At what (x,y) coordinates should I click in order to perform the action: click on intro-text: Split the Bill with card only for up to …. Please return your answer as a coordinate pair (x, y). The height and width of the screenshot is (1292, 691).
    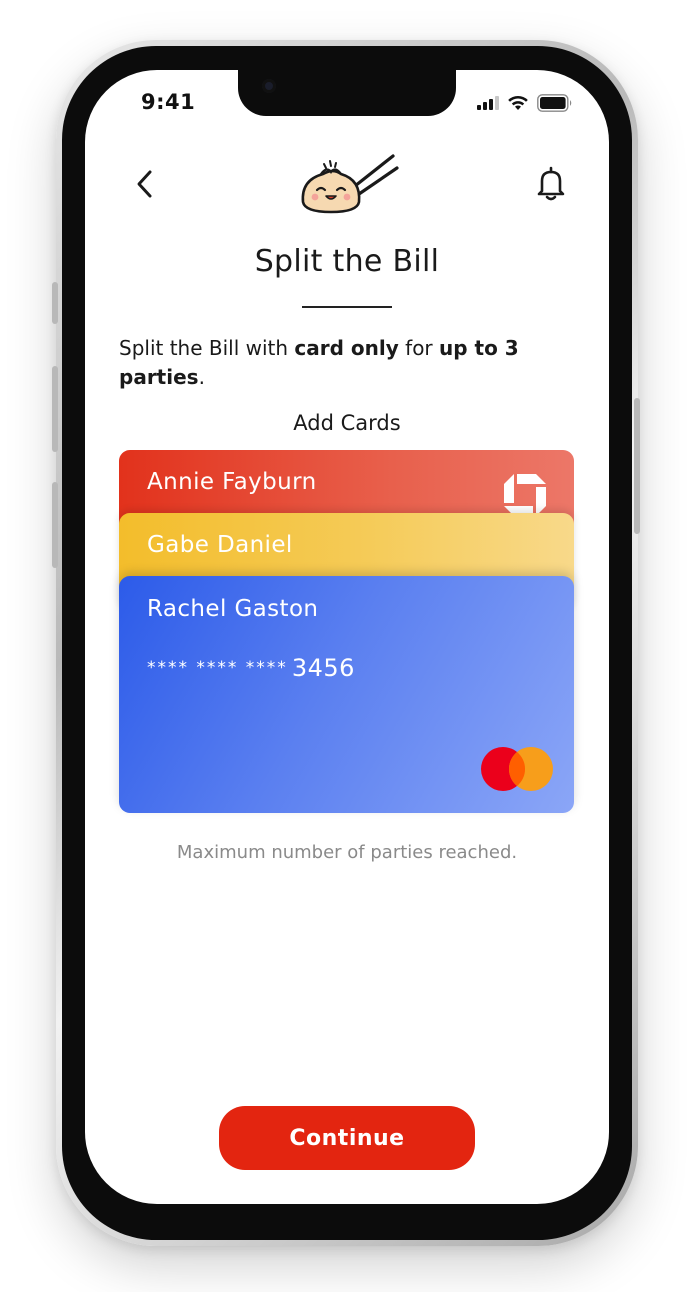
    Looking at the image, I should click on (344, 363).